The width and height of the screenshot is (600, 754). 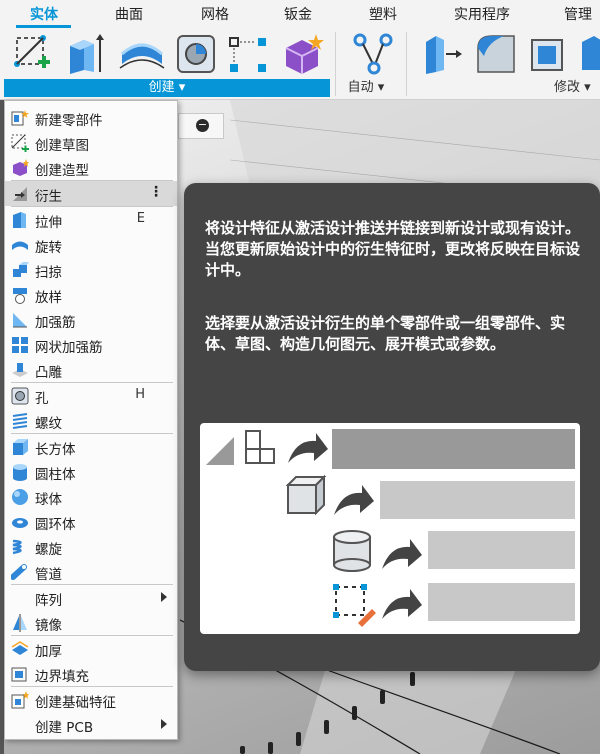 What do you see at coordinates (21, 269) in the screenshot?
I see `sweep-icon` at bounding box center [21, 269].